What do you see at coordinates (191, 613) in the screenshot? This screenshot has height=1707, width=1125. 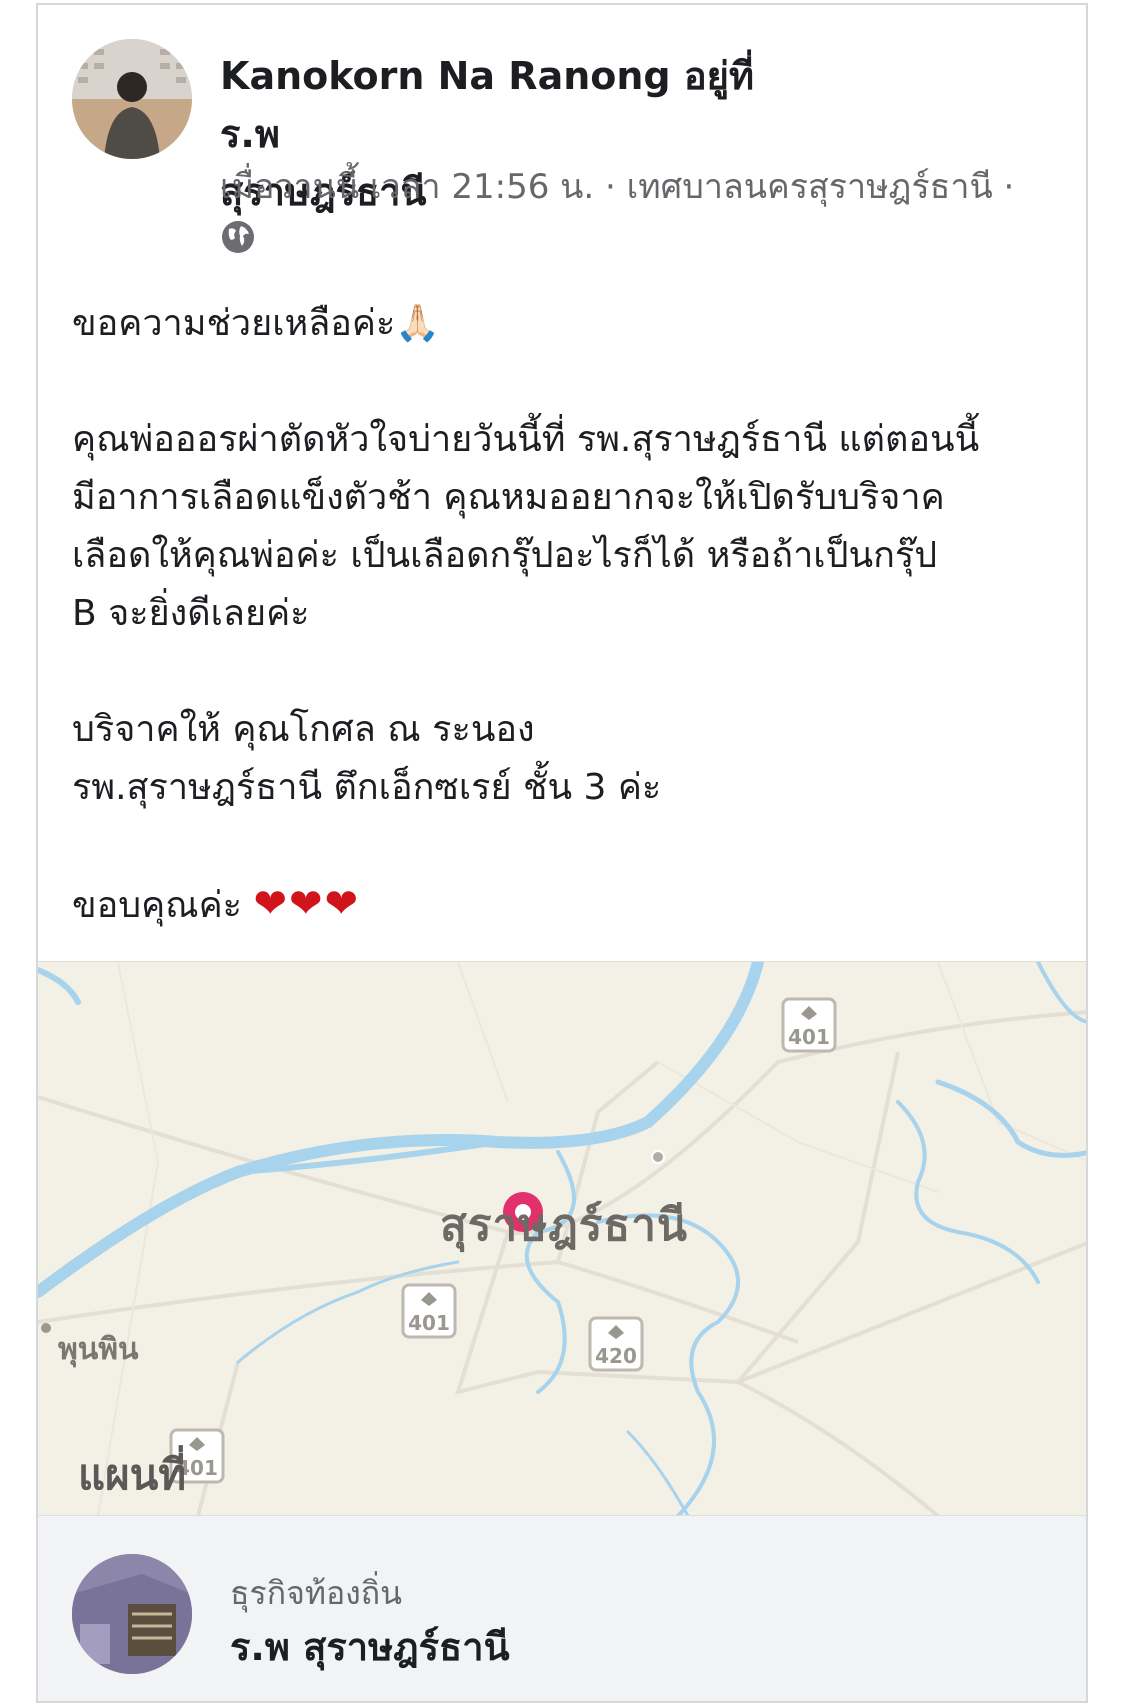 I see `post-line-5: B จะยิ่งดีเลยค่ะ` at bounding box center [191, 613].